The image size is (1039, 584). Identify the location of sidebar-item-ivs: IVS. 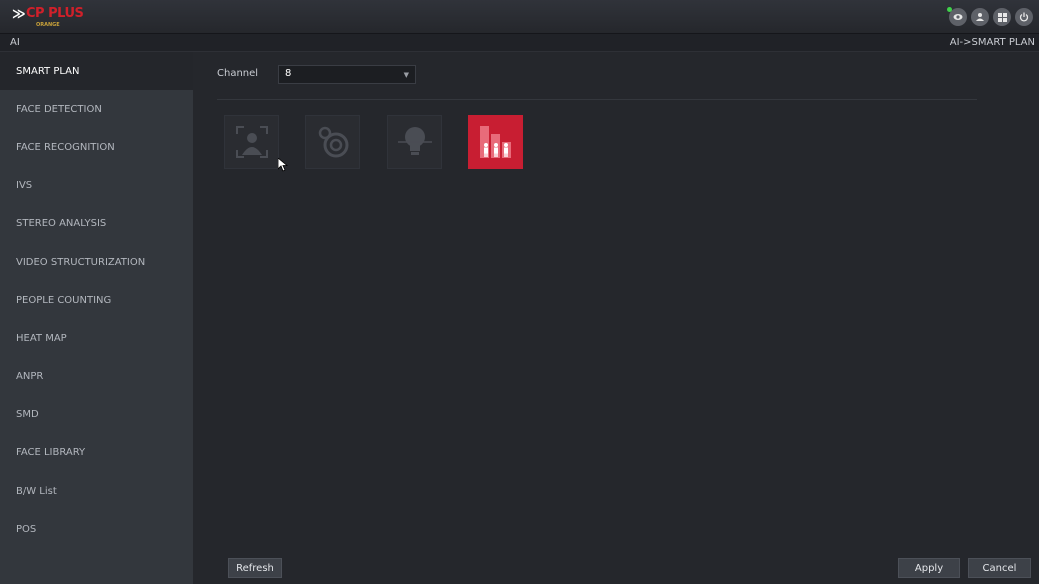
(96, 186).